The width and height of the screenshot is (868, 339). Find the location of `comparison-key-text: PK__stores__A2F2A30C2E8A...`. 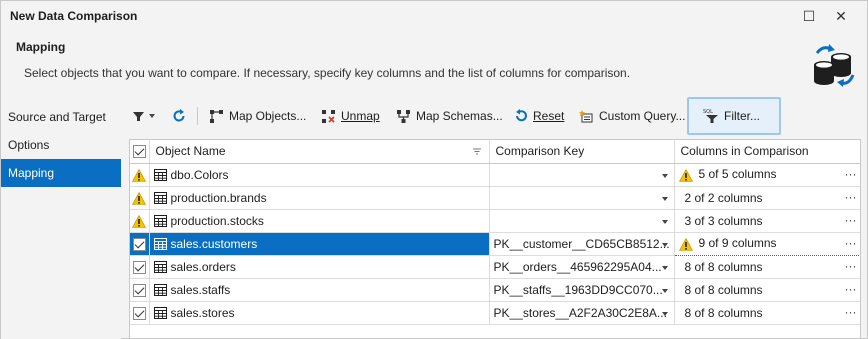

comparison-key-text: PK__stores__A2F2A30C2E8A... is located at coordinates (580, 312).